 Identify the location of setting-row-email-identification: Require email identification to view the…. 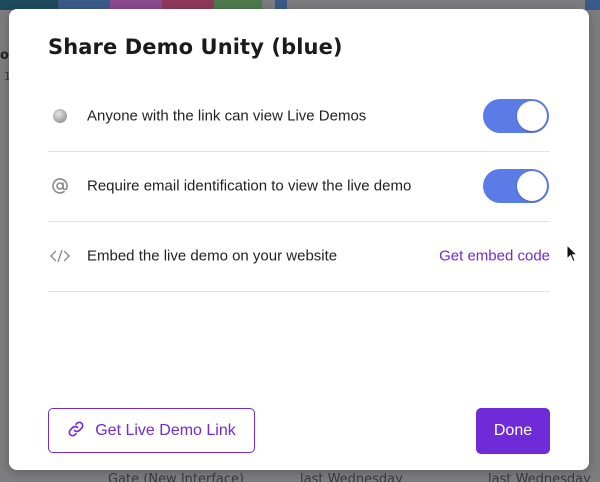
(299, 186).